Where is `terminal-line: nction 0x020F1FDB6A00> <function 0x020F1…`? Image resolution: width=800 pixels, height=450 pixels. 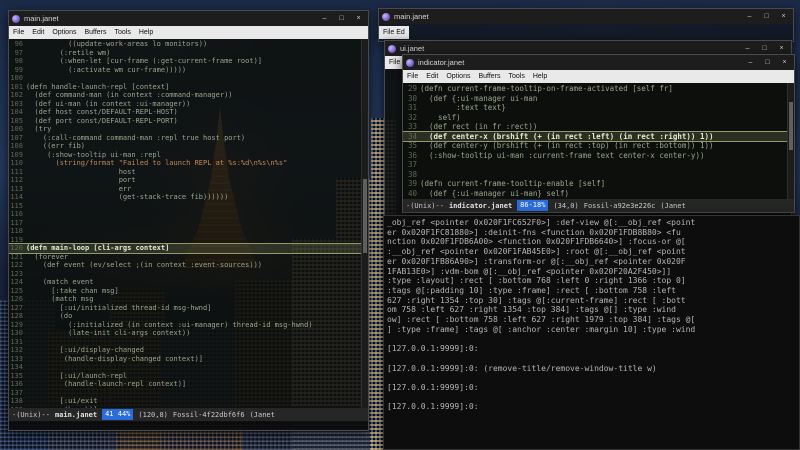
terminal-line: nction 0x020F1FDB6A00> <function 0x020F1… is located at coordinates (536, 242).